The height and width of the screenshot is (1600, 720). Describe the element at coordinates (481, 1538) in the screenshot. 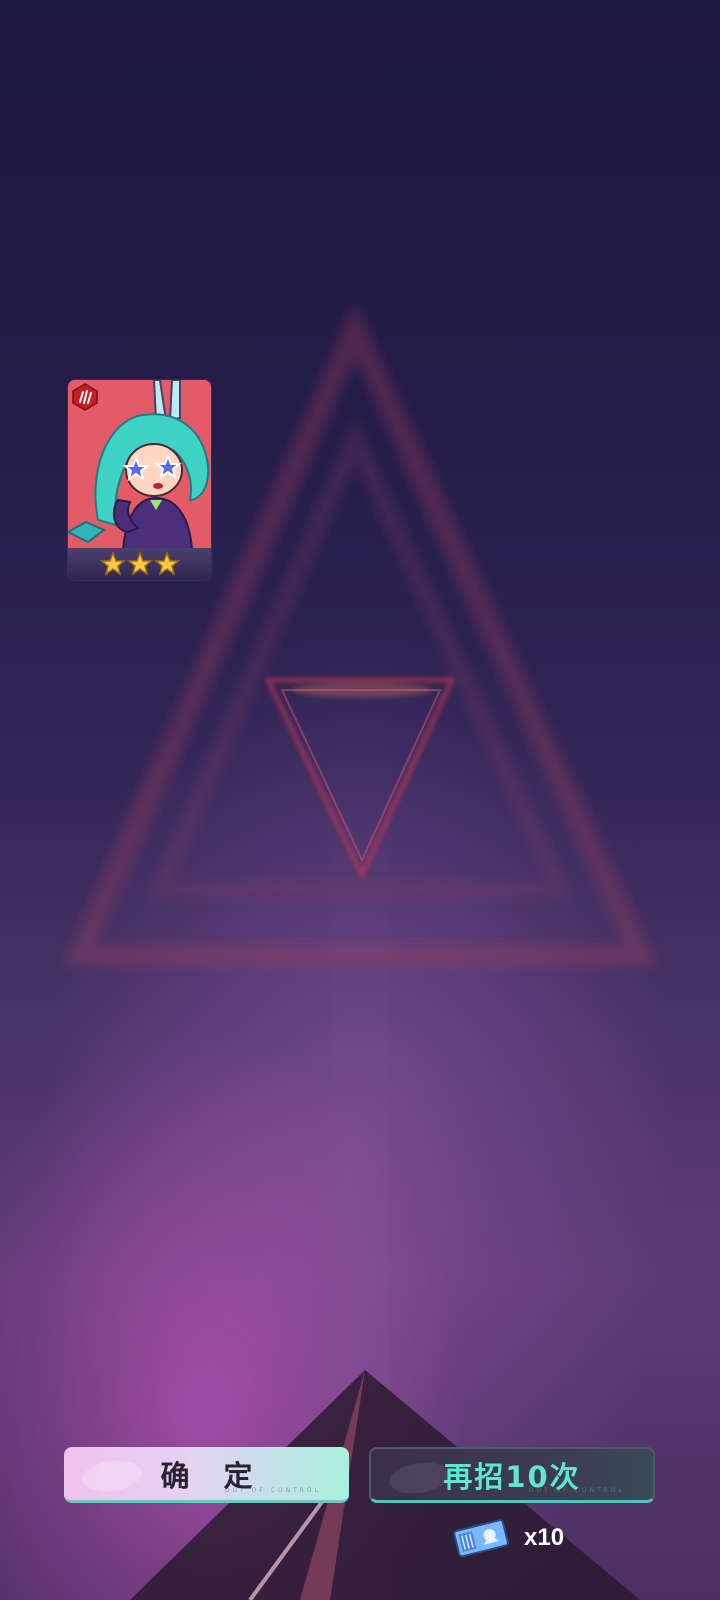

I see `recruit-ticket-icon` at that location.